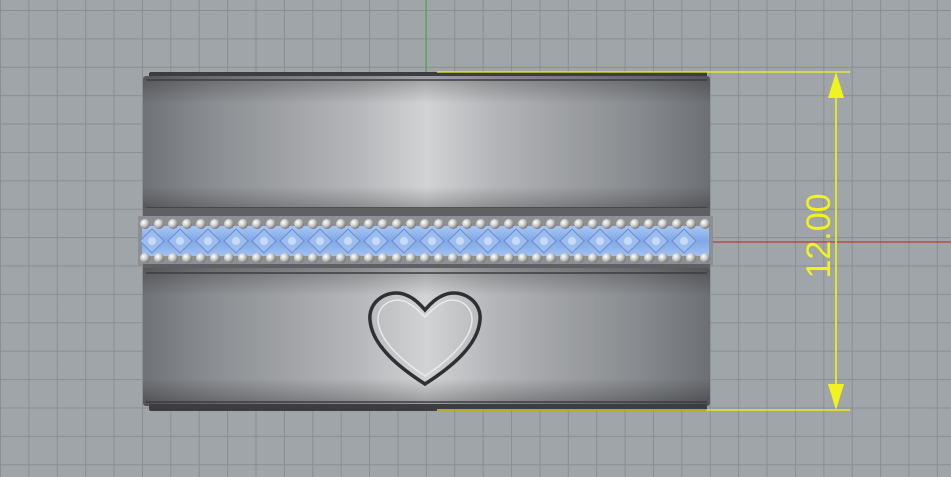  What do you see at coordinates (836, 397) in the screenshot?
I see `dimension-arrow-bottom` at bounding box center [836, 397].